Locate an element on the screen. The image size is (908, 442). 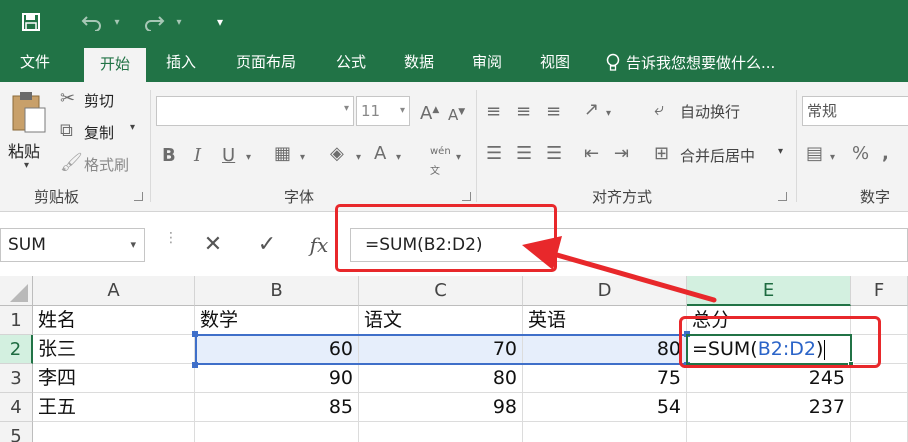
column-header-d: D is located at coordinates (605, 291).